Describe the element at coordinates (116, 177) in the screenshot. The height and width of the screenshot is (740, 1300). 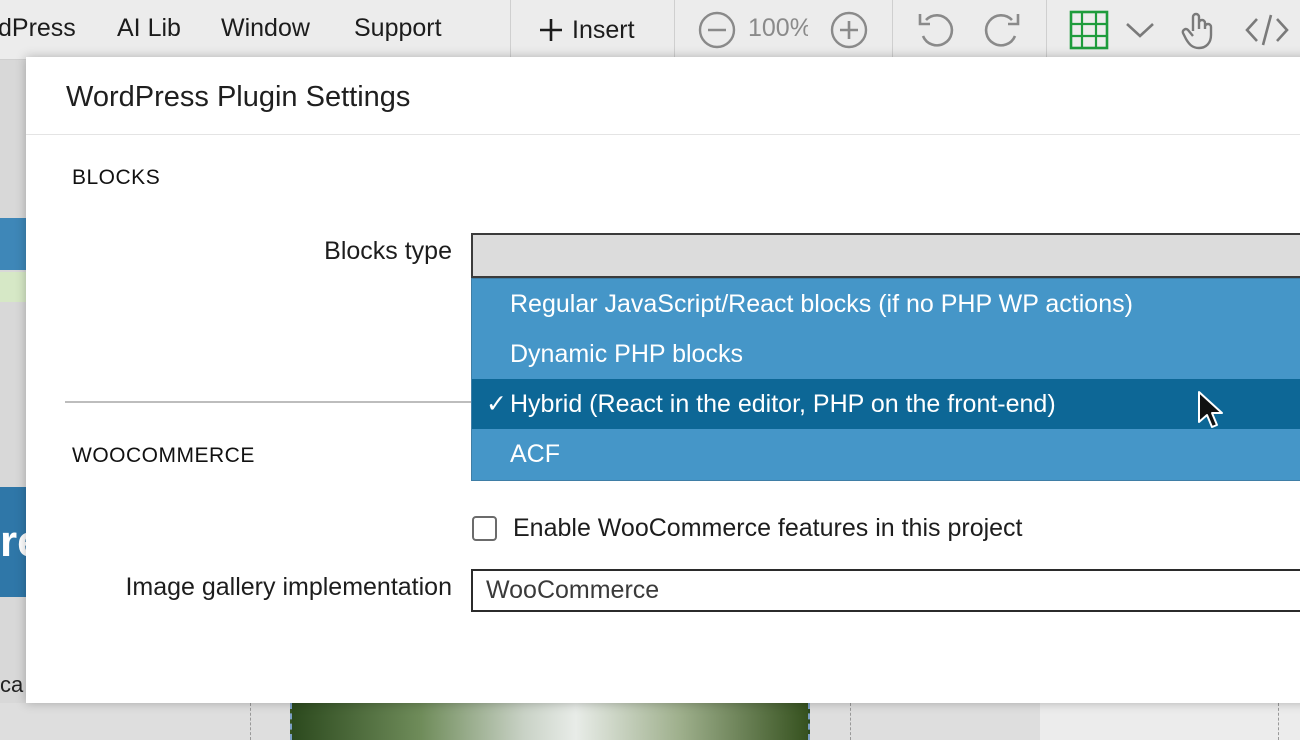
I see `section-heading-blocks: BLOCKS` at that location.